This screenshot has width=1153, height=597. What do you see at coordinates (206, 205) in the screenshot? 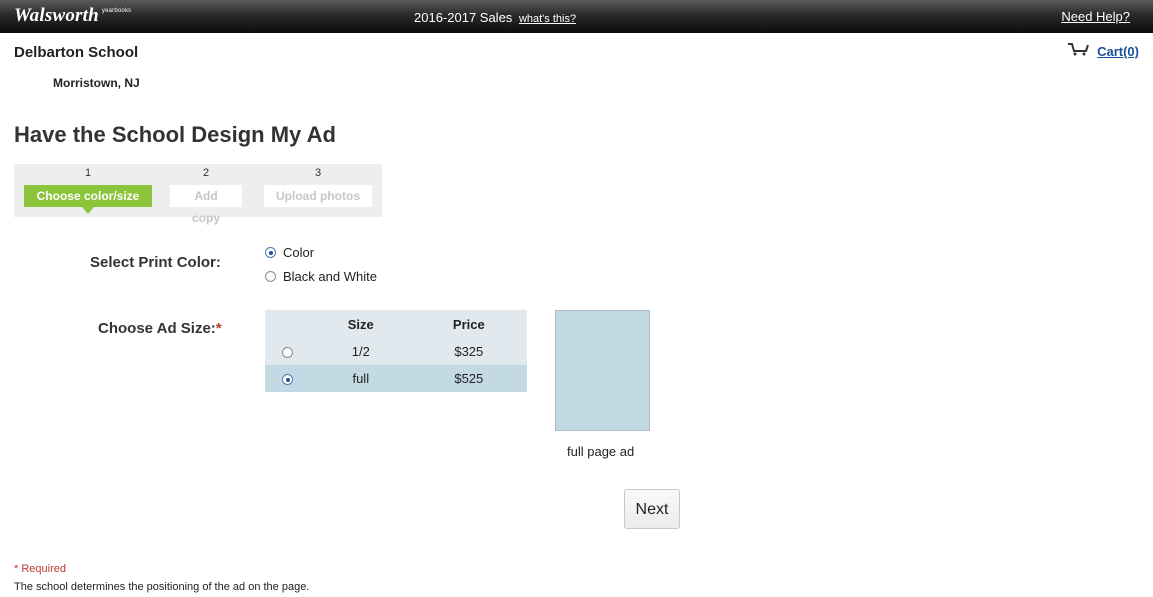
I see `step-label: Add copy` at bounding box center [206, 205].